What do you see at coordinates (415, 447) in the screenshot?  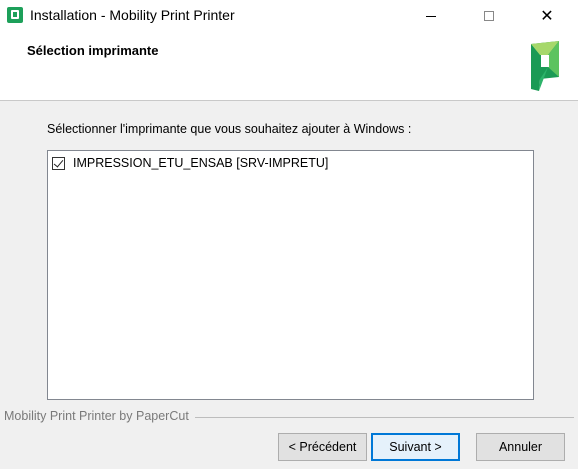 I see `next-button: Suivant >` at bounding box center [415, 447].